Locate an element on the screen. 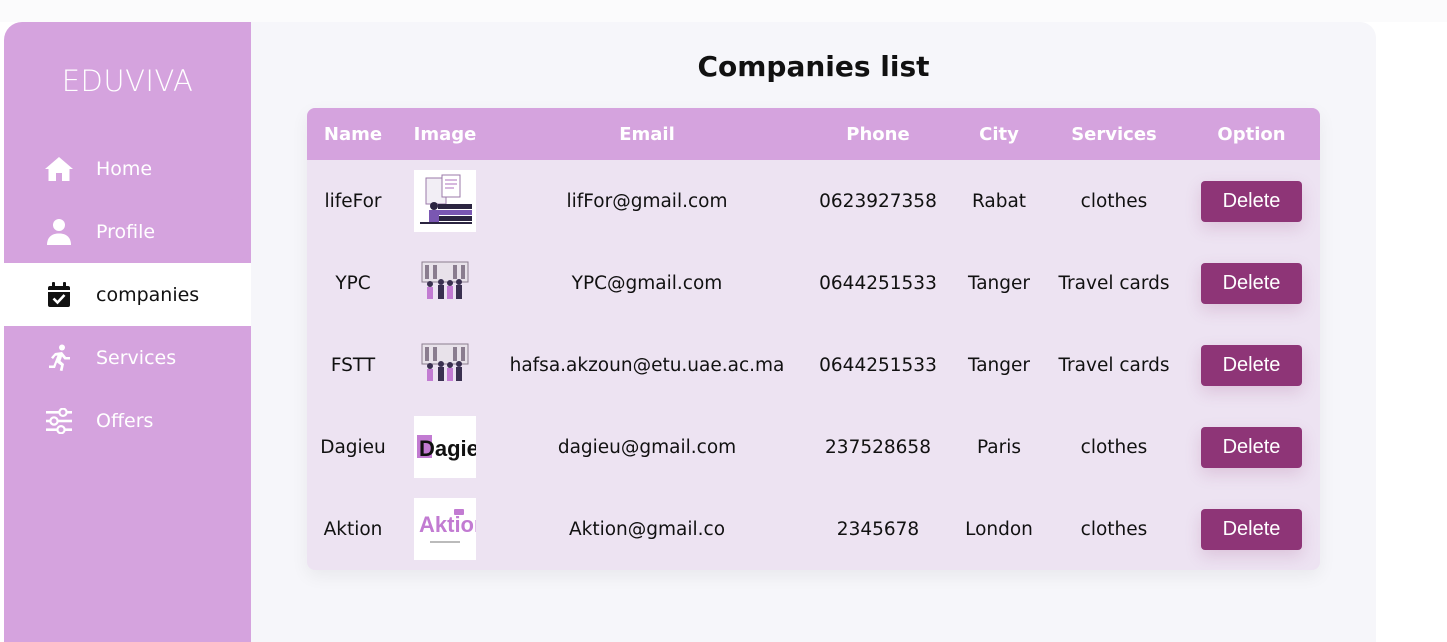  dagieu-logo: Dagieu is located at coordinates (445, 447).